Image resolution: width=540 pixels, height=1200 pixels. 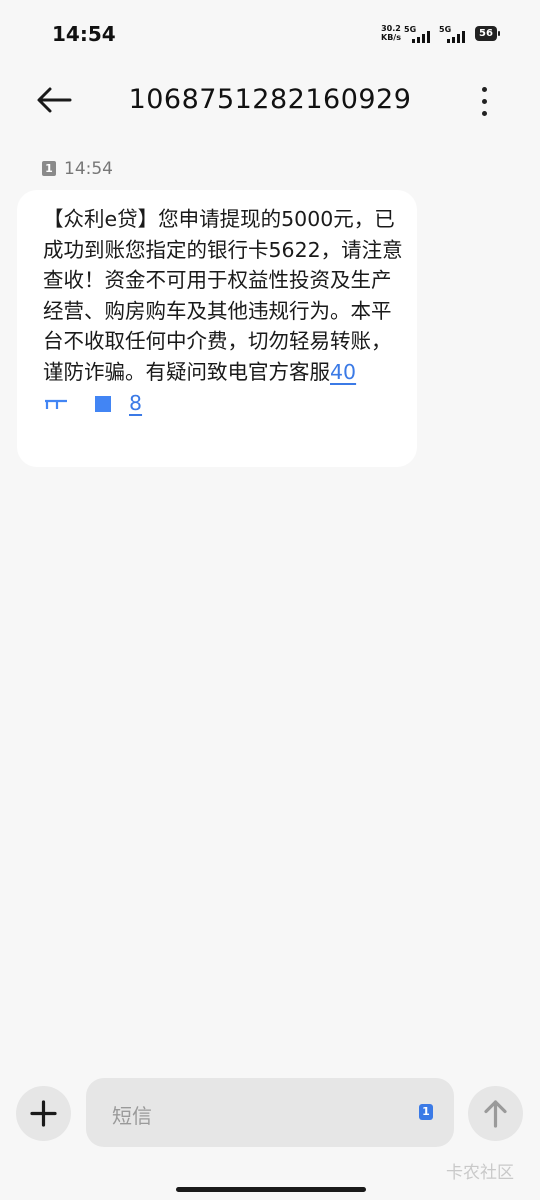 I want to click on arrow-left-icon, so click(x=54, y=100).